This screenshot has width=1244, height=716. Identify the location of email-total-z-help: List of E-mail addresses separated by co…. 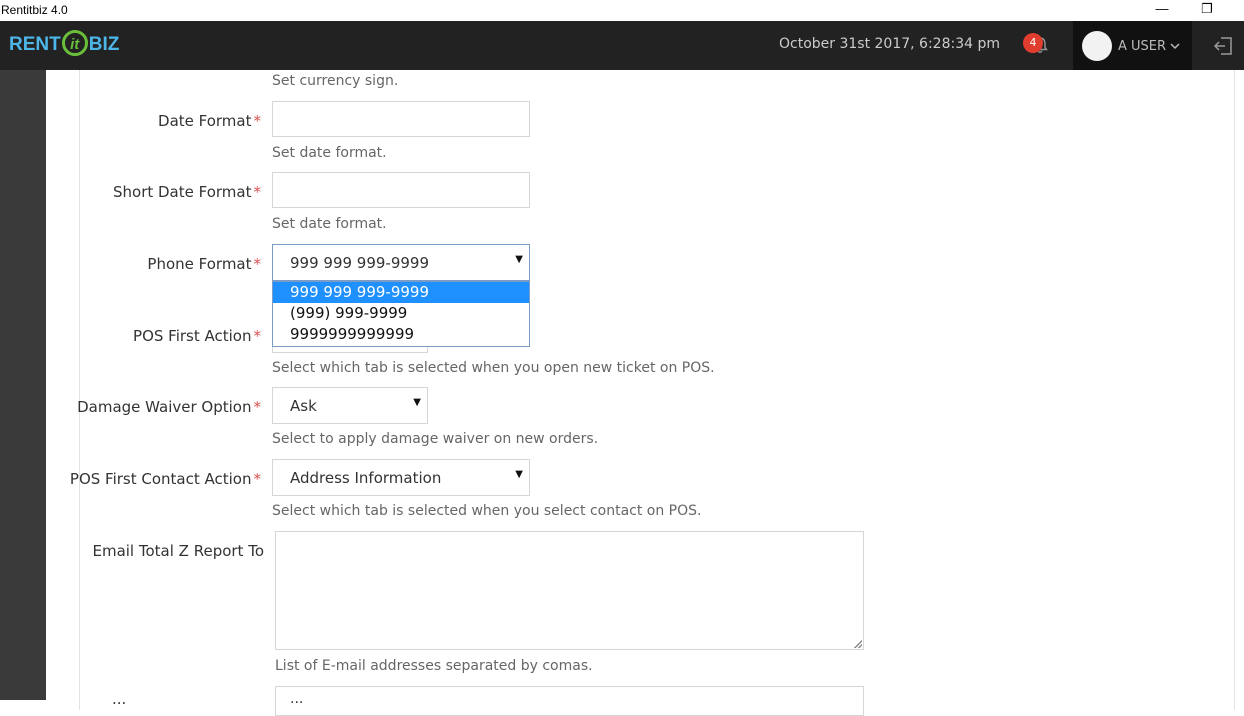
(434, 666).